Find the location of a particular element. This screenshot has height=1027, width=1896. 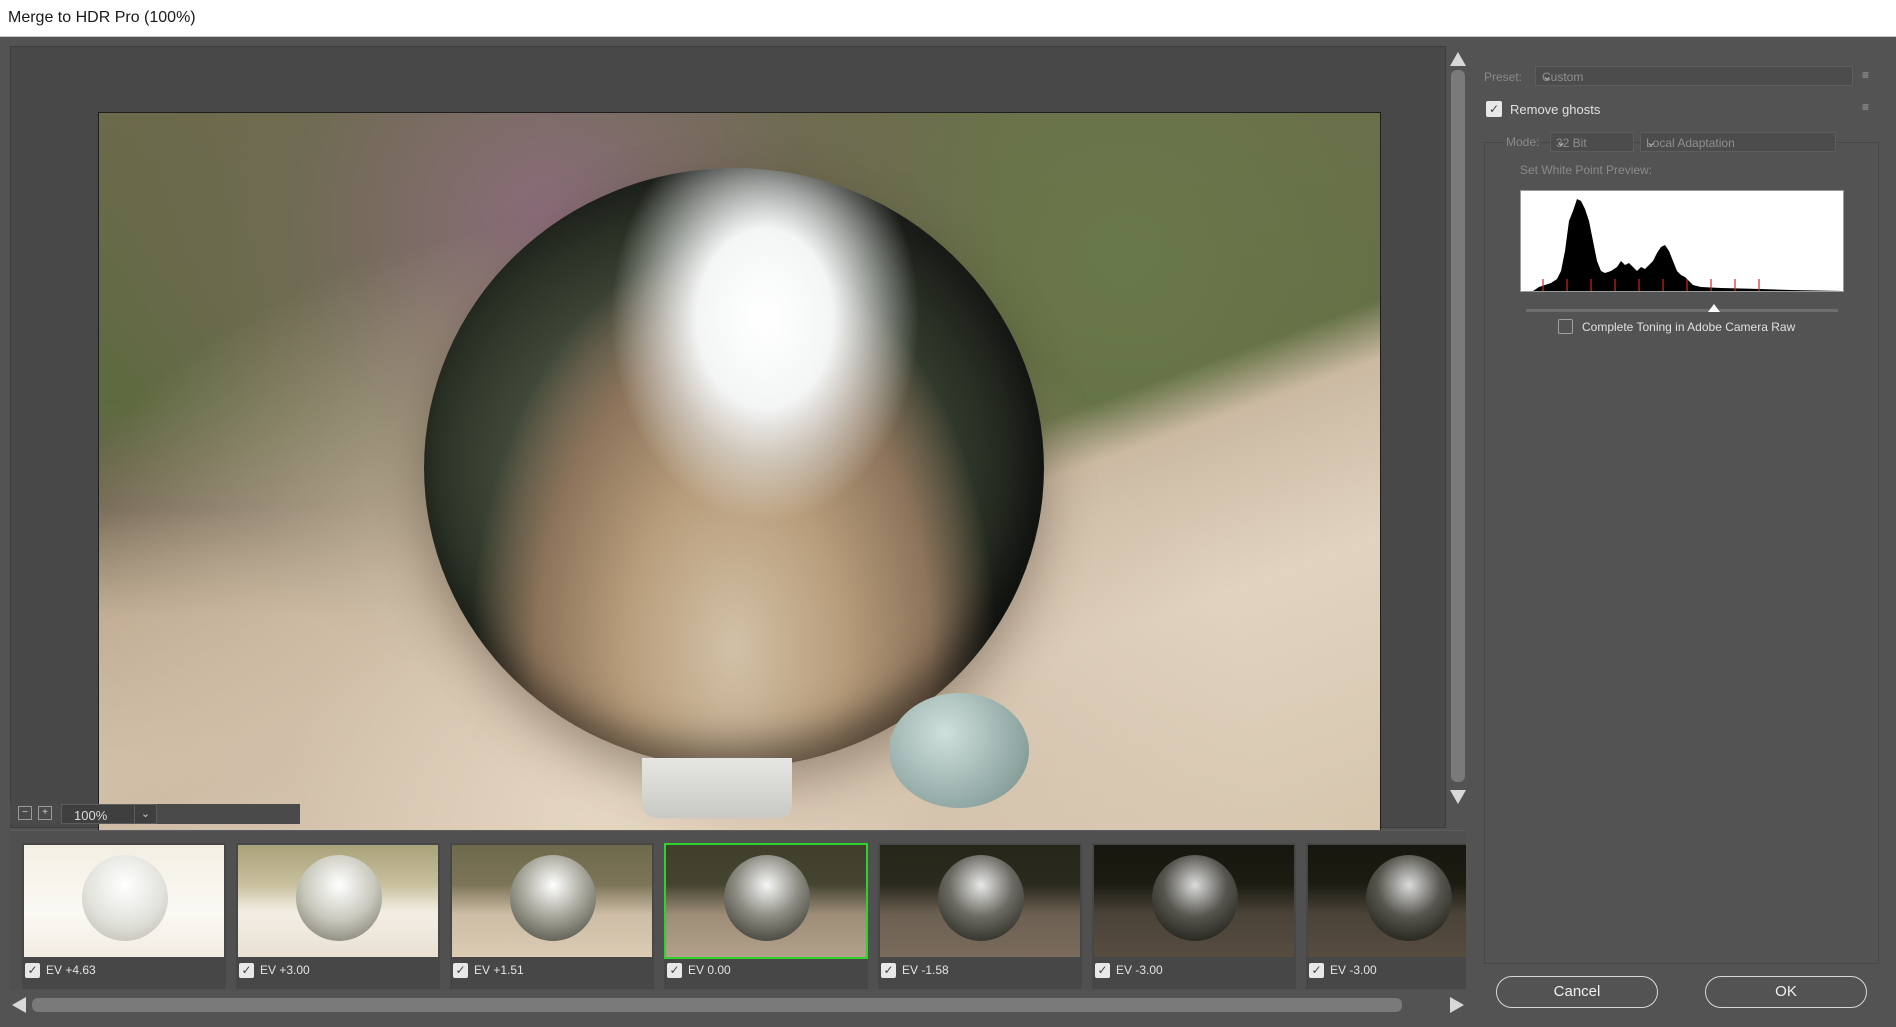

complete-toning-label: Complete Toning in Adobe Camera Raw is located at coordinates (1689, 327).